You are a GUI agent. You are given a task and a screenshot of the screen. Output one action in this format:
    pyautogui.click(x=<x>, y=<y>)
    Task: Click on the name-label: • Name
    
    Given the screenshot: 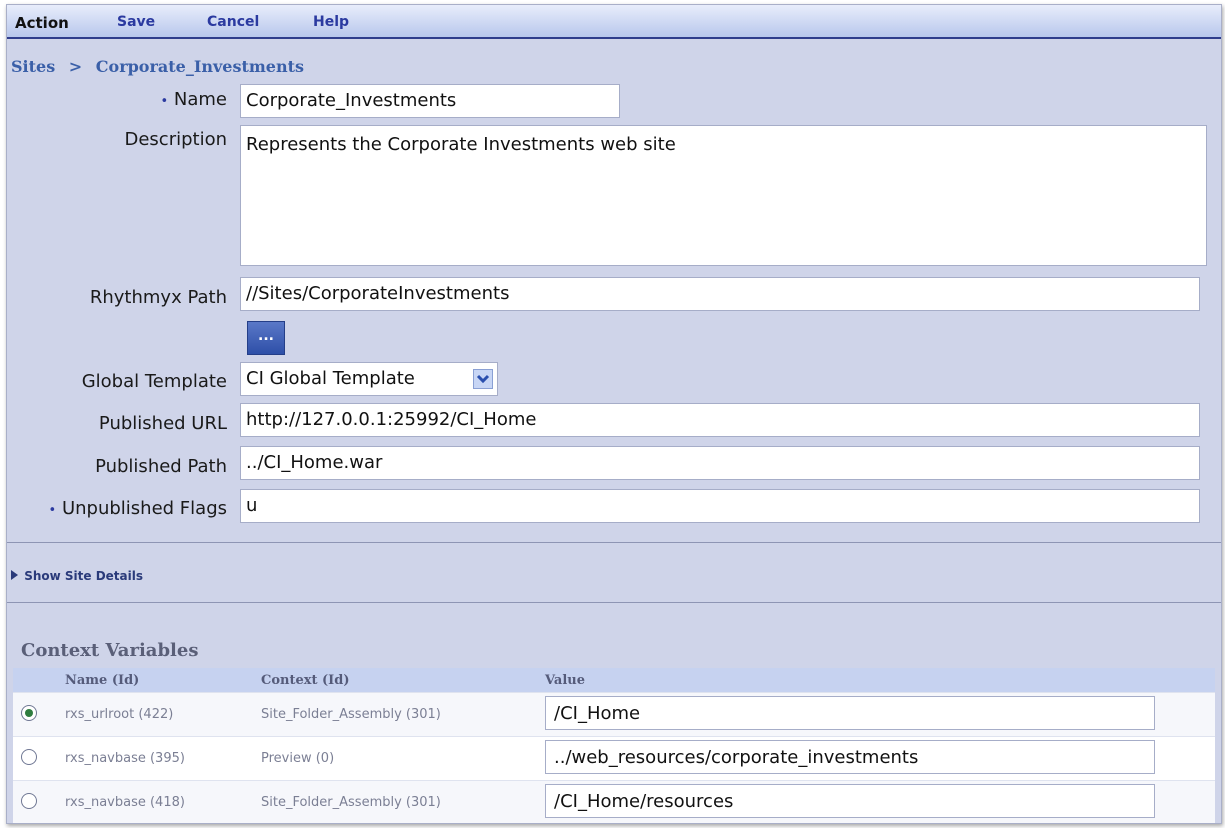 What is the action you would take?
    pyautogui.click(x=193, y=99)
    